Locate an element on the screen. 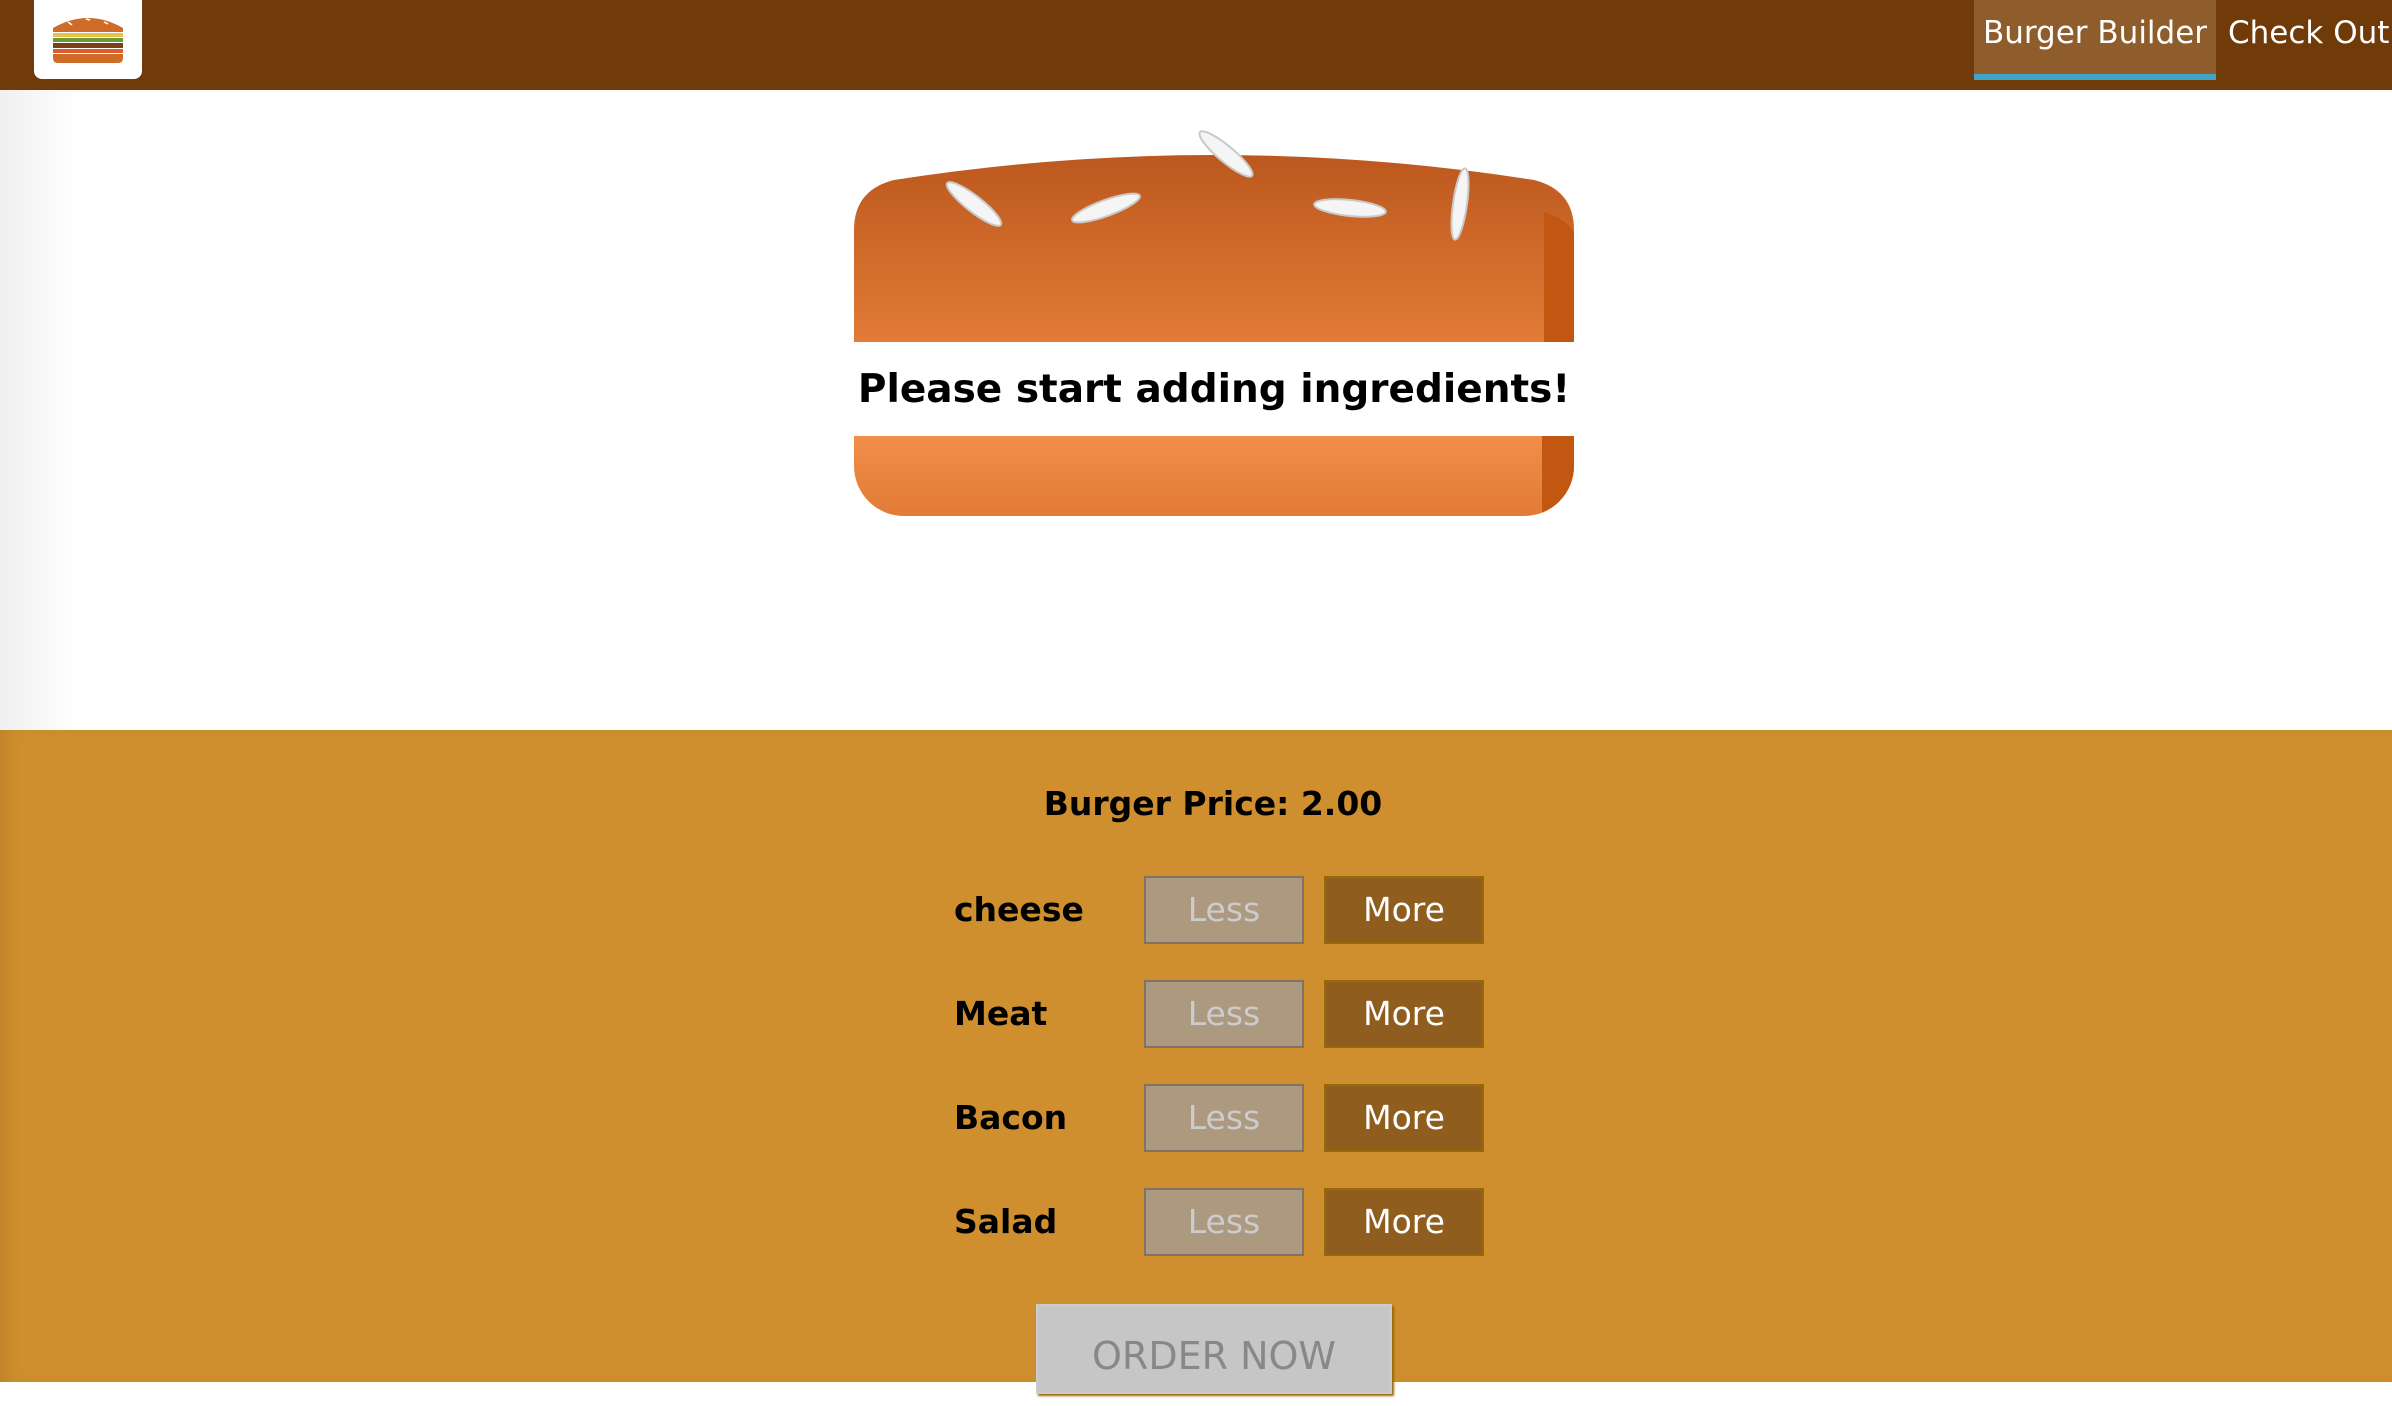  more-bacon-button: More is located at coordinates (1404, 1118).